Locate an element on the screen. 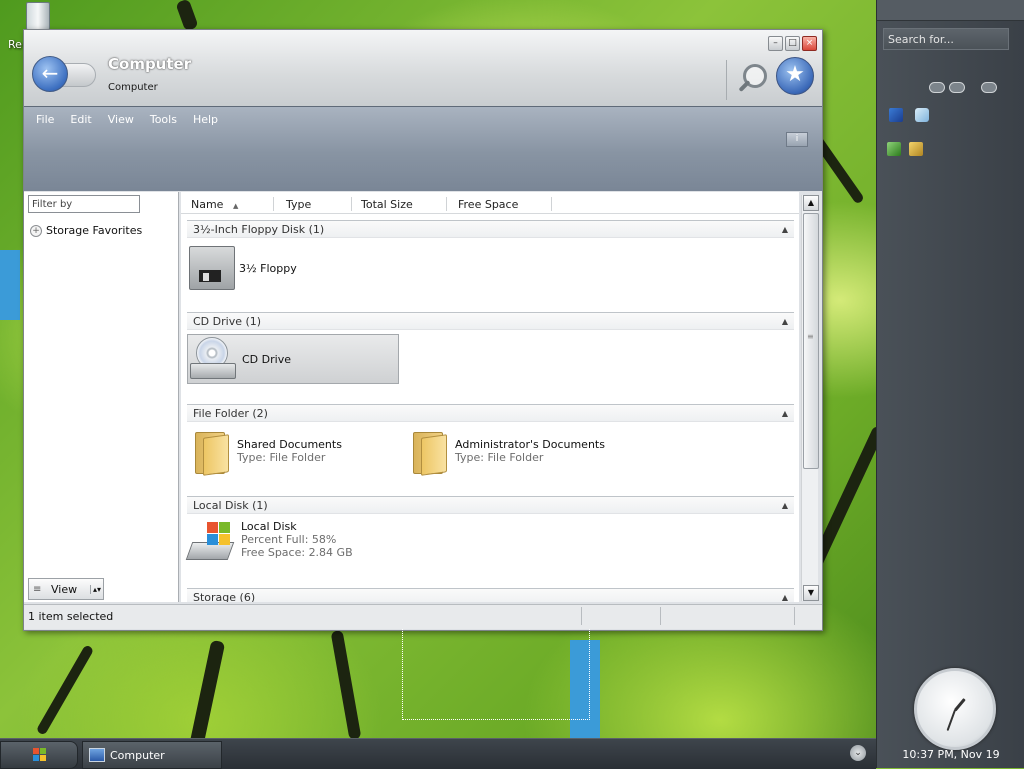 Image resolution: width=1024 pixels, height=769 pixels. selection-rectangle is located at coordinates (496, 674).